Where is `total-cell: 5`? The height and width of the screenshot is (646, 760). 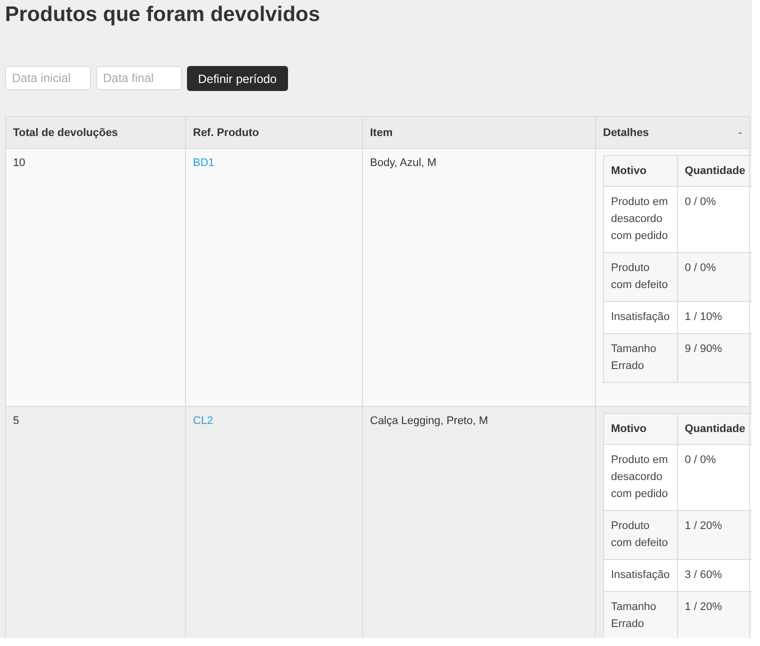
total-cell: 5 is located at coordinates (96, 522).